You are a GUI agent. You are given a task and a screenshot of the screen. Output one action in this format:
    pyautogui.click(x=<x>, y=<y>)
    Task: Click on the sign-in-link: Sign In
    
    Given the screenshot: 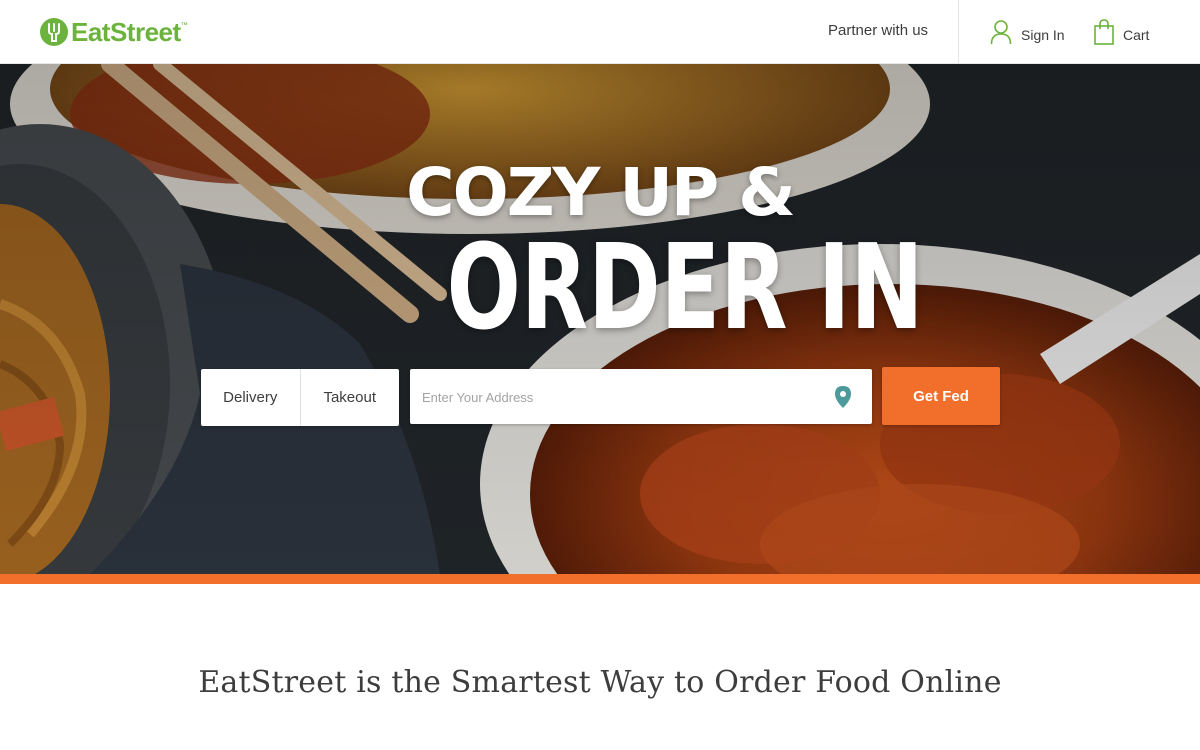 What is the action you would take?
    pyautogui.click(x=1027, y=34)
    